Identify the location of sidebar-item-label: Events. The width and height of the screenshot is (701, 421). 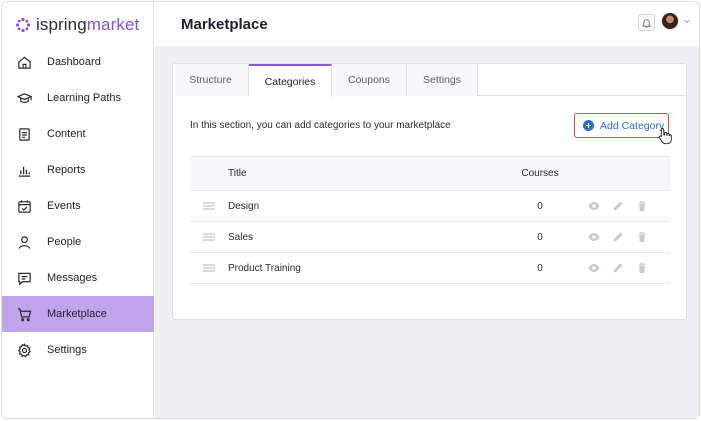
(64, 206).